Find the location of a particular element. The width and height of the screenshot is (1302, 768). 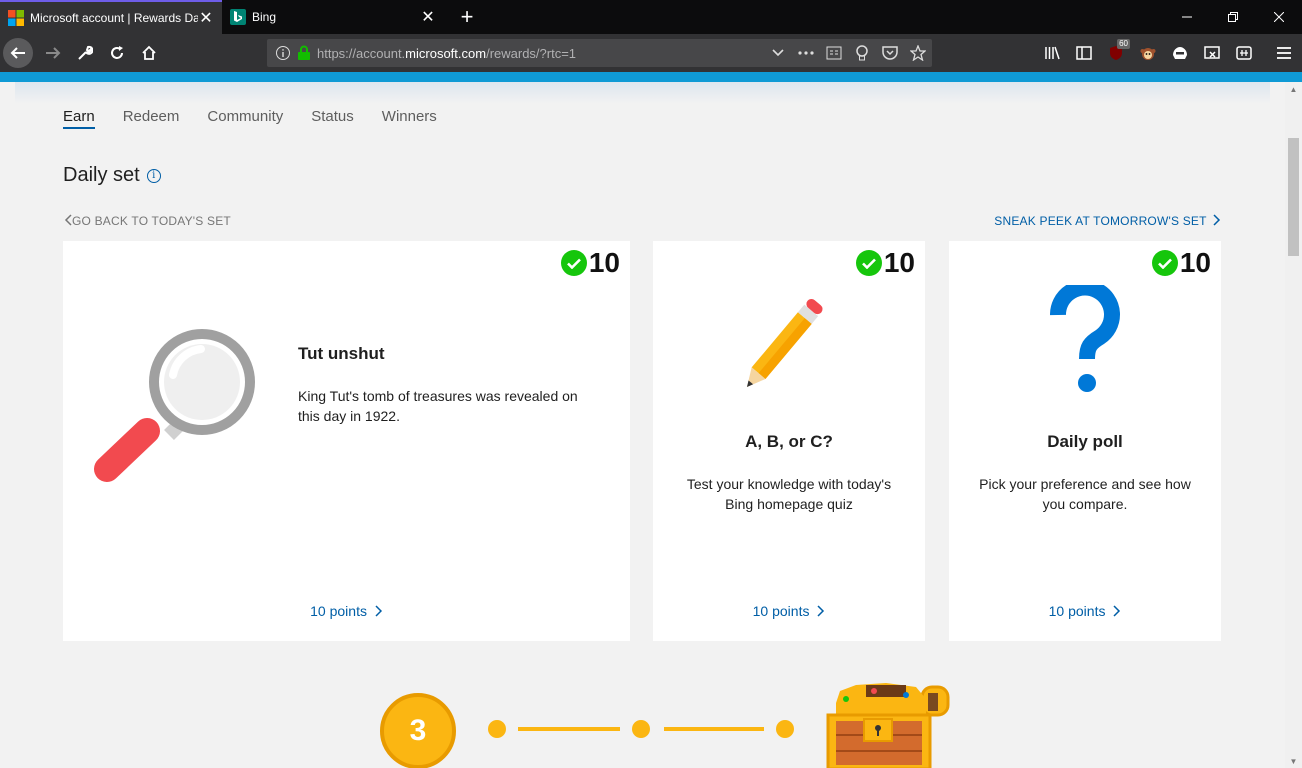

streak-progress: 3 is located at coordinates (670, 725).